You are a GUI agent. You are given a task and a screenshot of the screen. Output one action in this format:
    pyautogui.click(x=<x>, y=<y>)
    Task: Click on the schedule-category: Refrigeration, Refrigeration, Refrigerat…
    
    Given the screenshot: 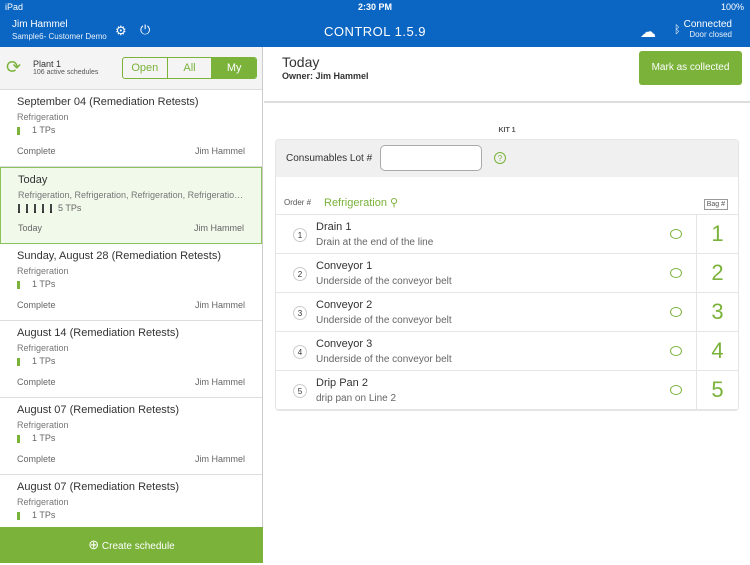 What is the action you would take?
    pyautogui.click(x=131, y=195)
    